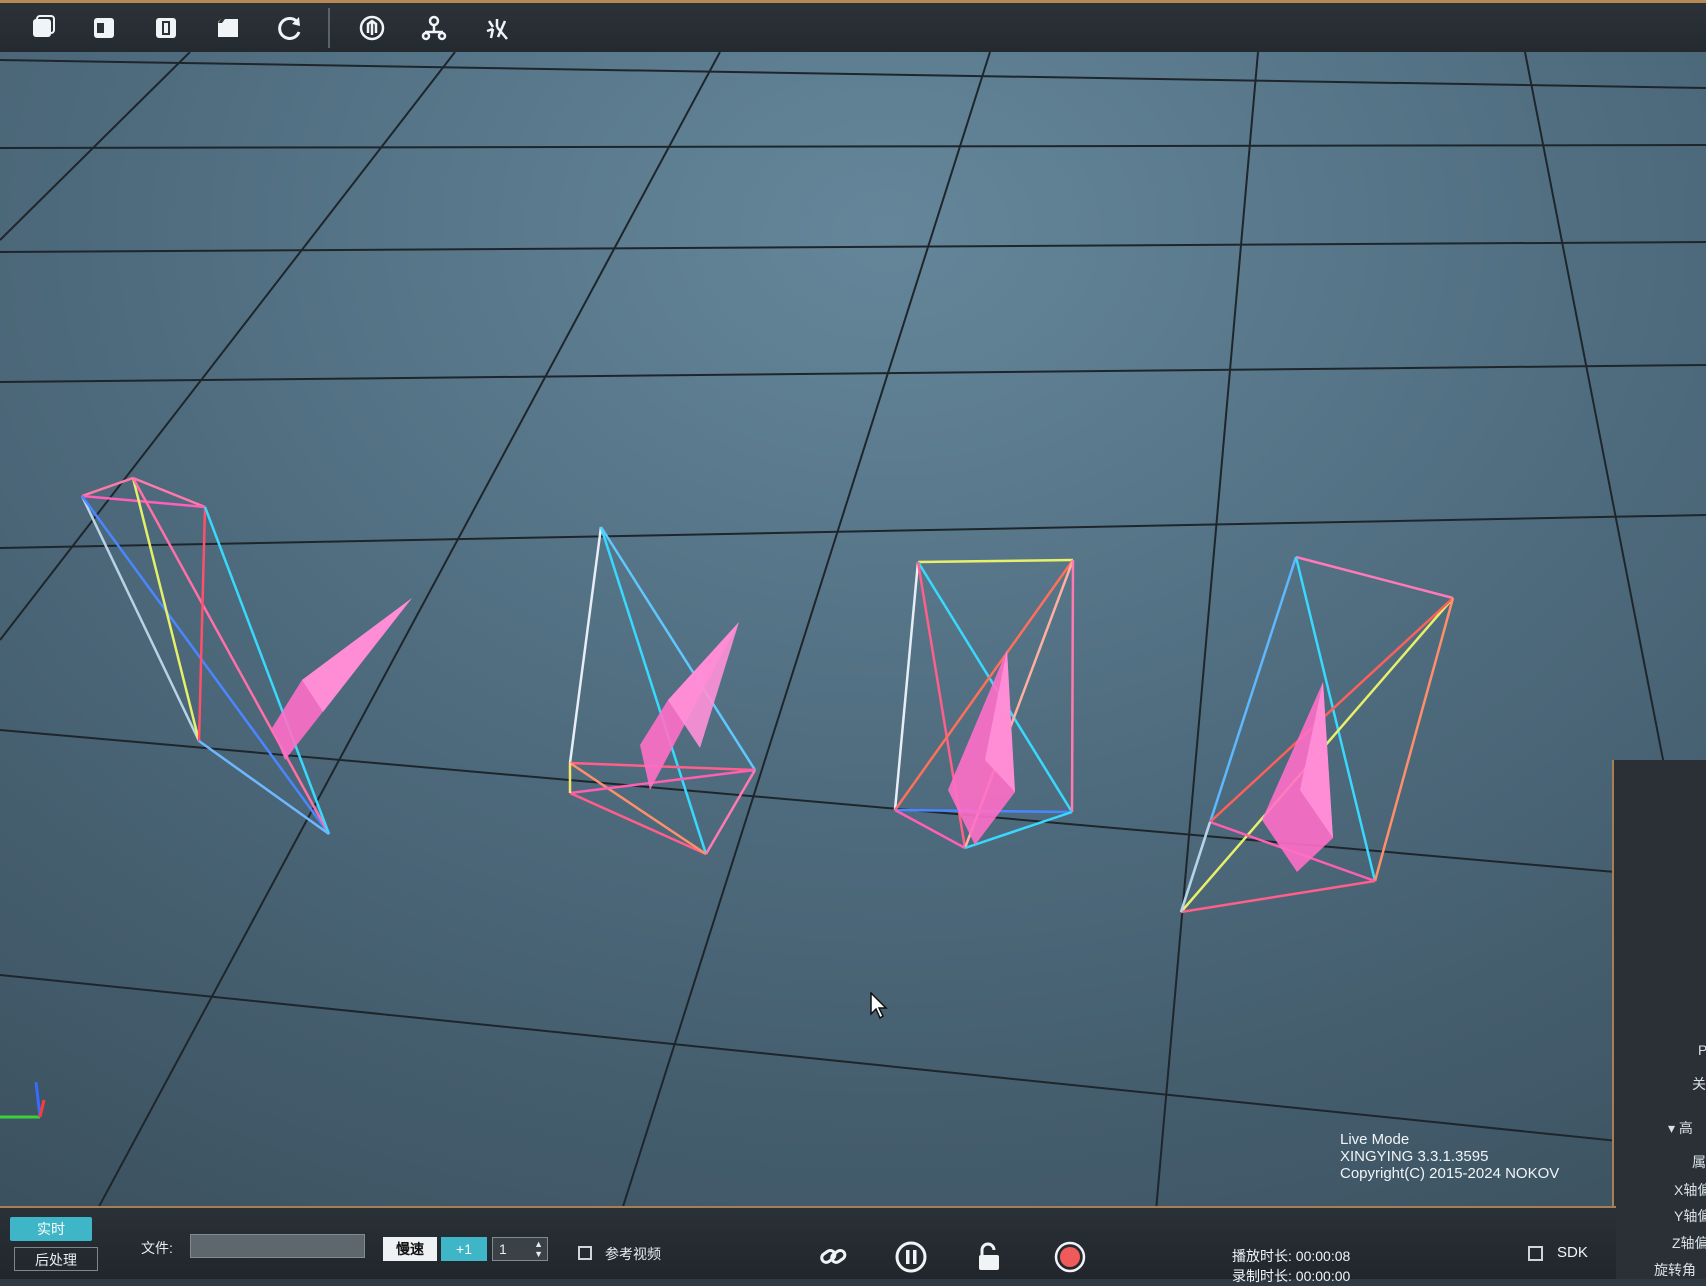 This screenshot has width=1706, height=1286. I want to click on test-button, so click(496, 28).